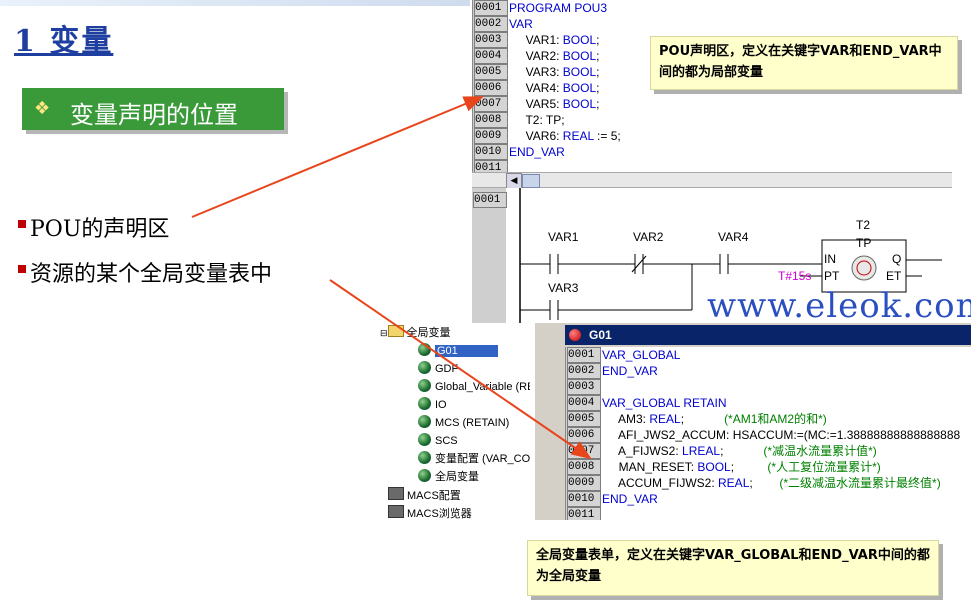 The width and height of the screenshot is (971, 608). Describe the element at coordinates (337, 157) in the screenshot. I see `arrow-to-pou-declaration` at that location.